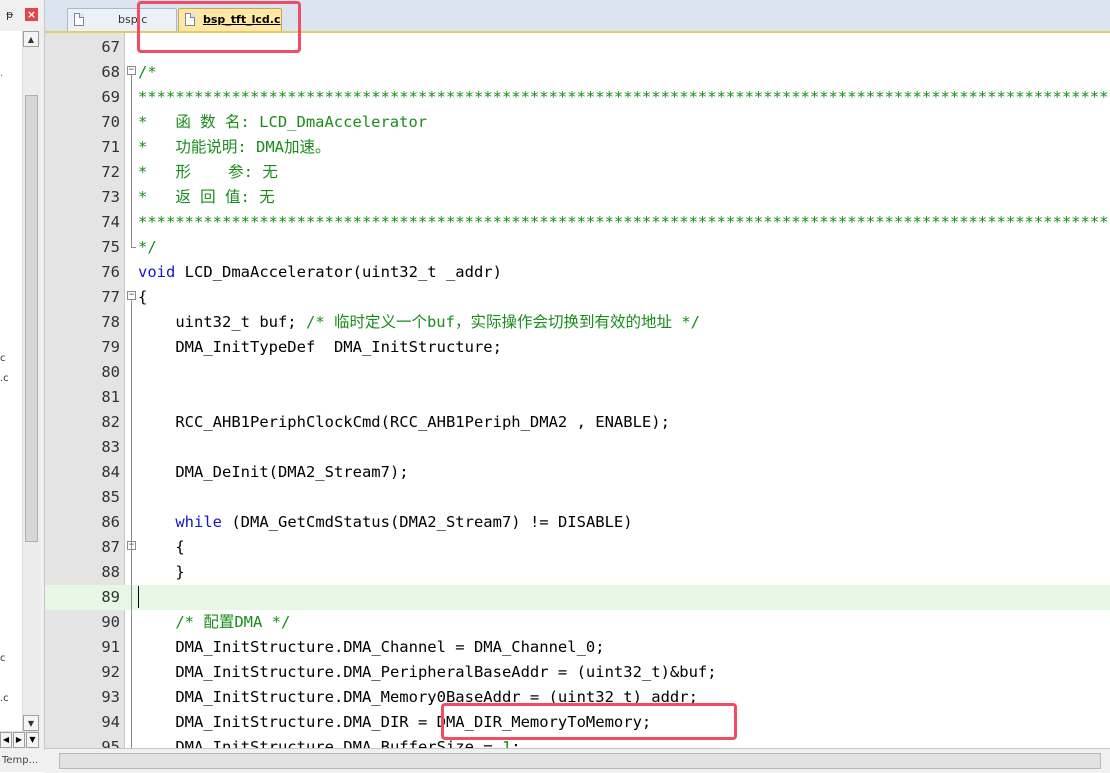 This screenshot has height=773, width=1110. What do you see at coordinates (147, 247) in the screenshot?
I see `comment-text: */` at bounding box center [147, 247].